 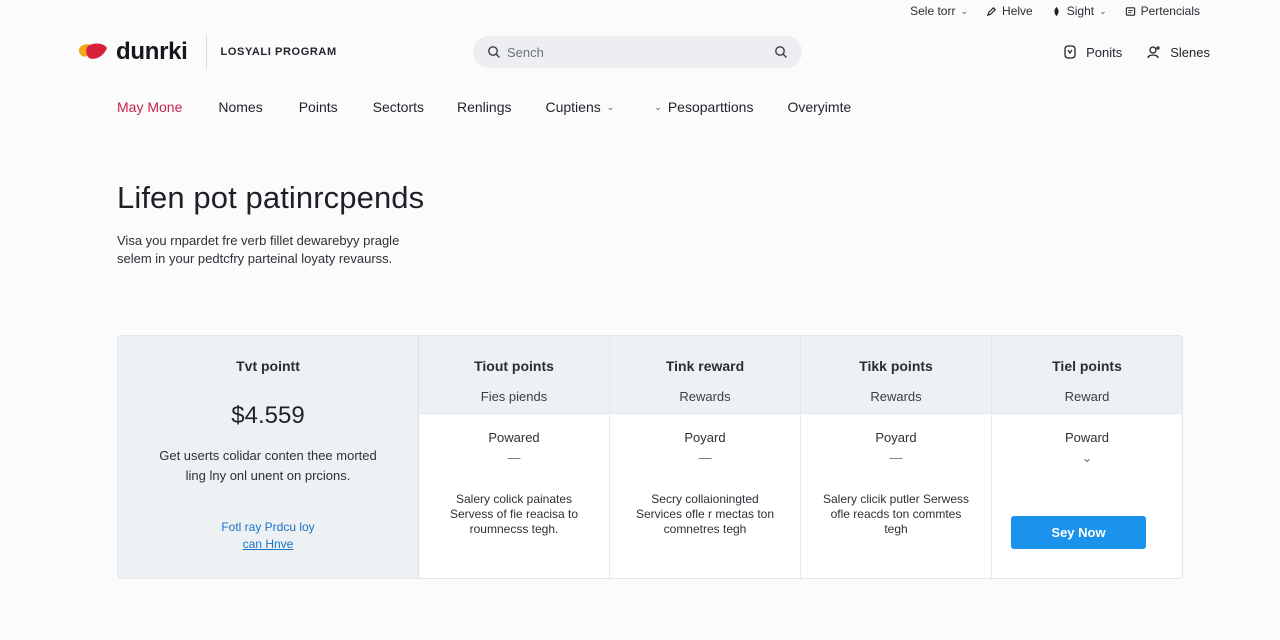 What do you see at coordinates (1070, 52) in the screenshot?
I see `badge-icon` at bounding box center [1070, 52].